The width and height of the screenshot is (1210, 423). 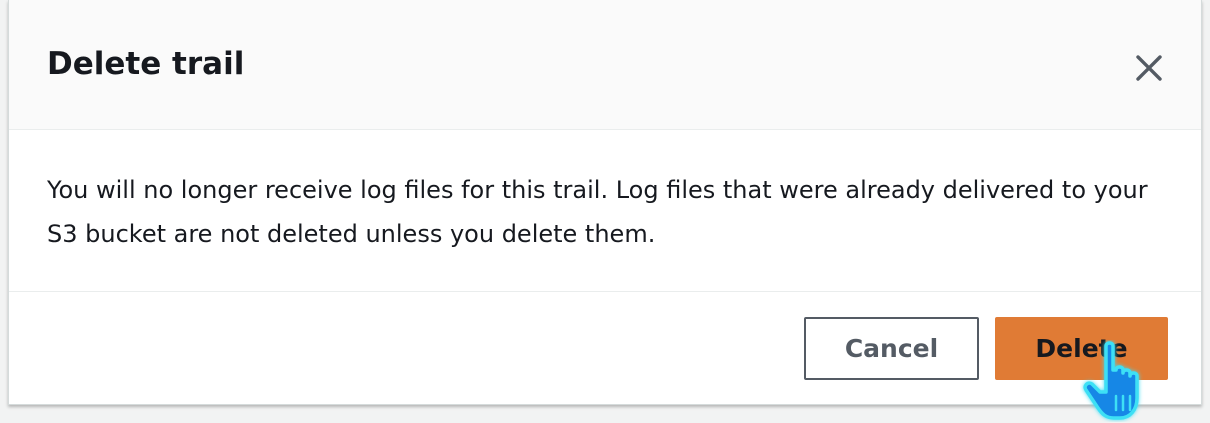 What do you see at coordinates (146, 64) in the screenshot?
I see `dialog-title: Delete trail` at bounding box center [146, 64].